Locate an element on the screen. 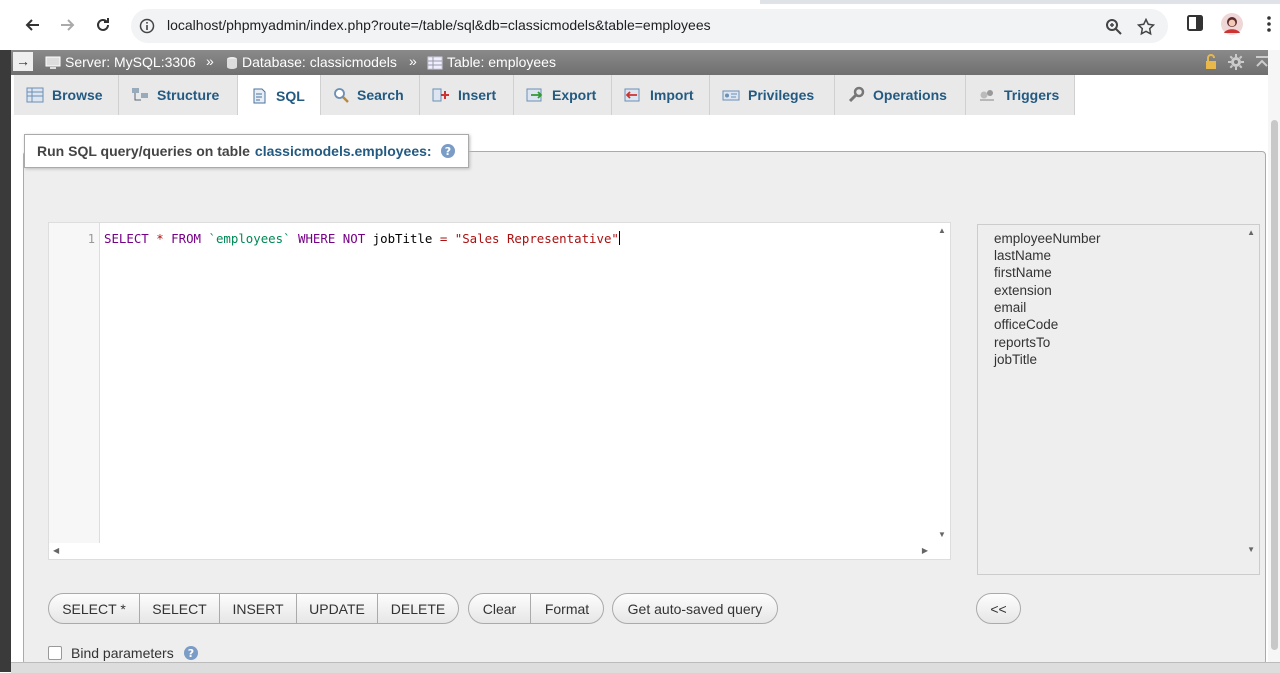 This screenshot has height=673, width=1280. text-cursor is located at coordinates (619, 238).